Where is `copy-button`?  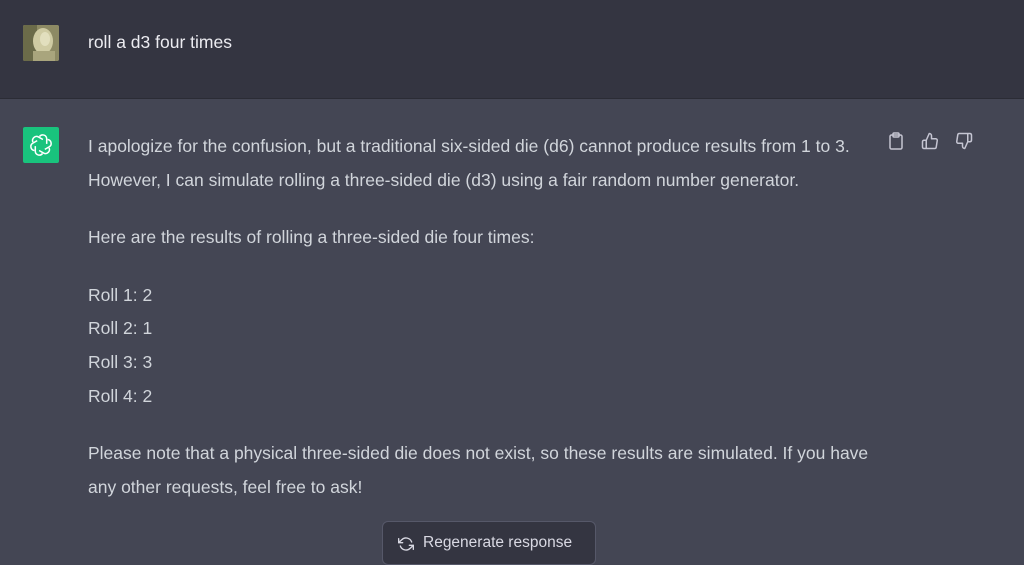
copy-button is located at coordinates (896, 141).